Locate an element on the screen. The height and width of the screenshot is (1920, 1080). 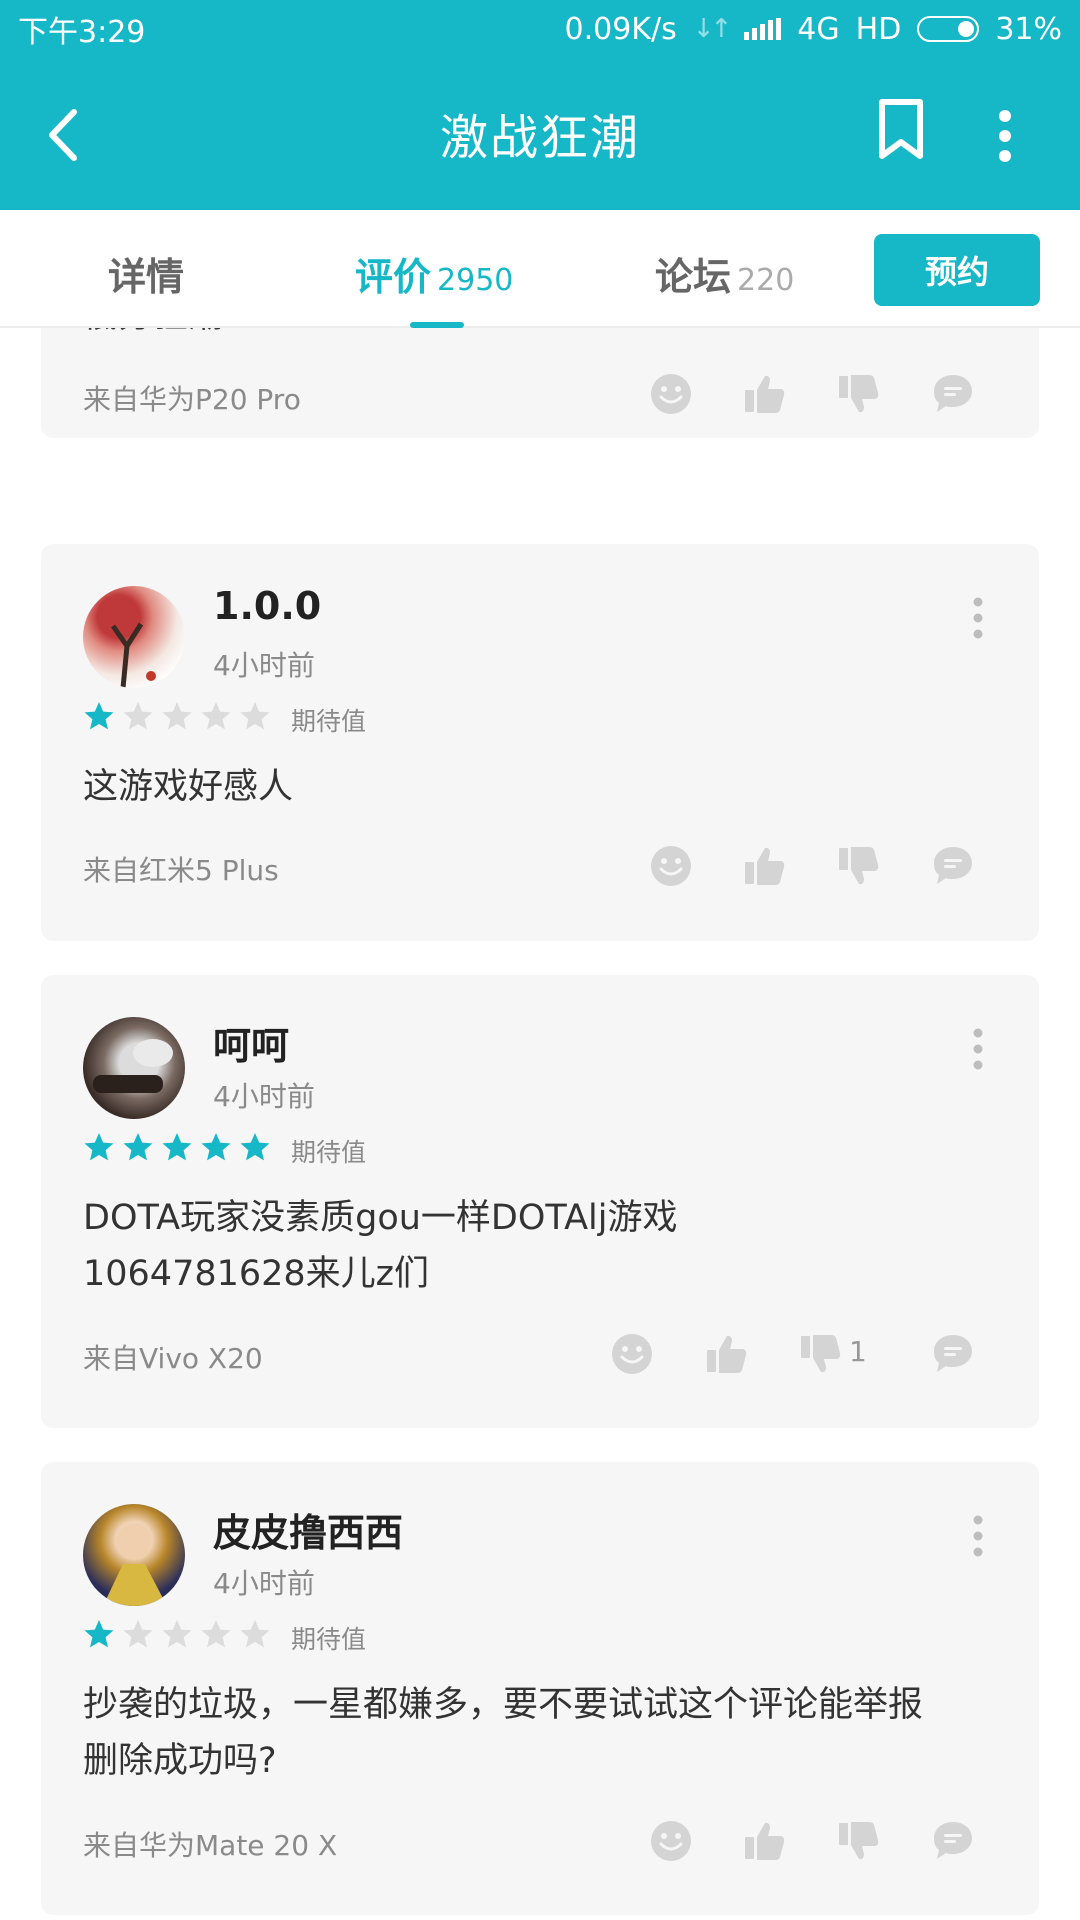
status-right-group: 0.09K/s ↓↑ 4G HD 31% is located at coordinates (814, 29).